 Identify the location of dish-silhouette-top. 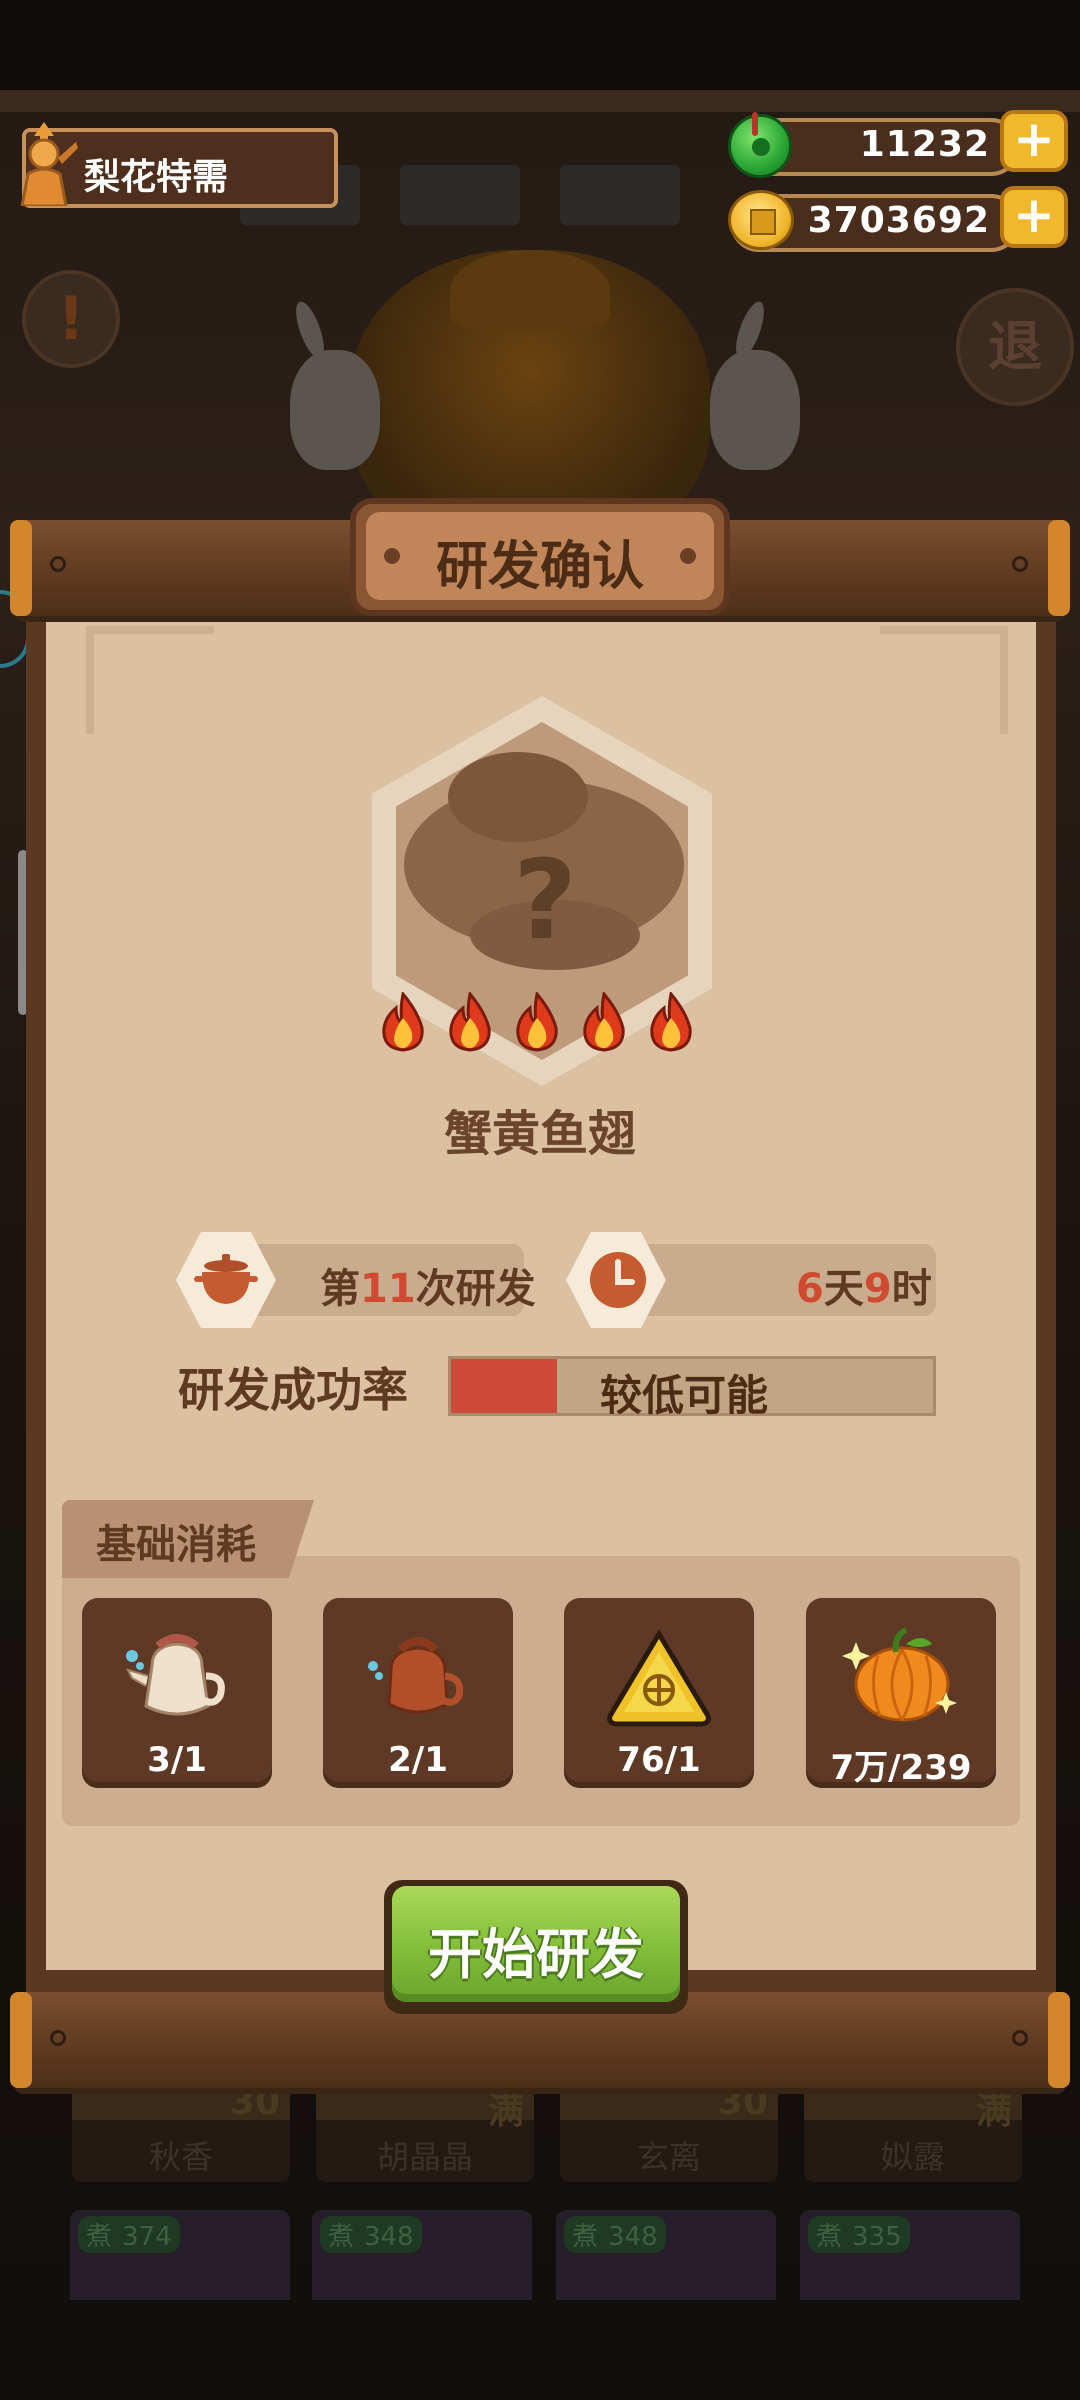
(518, 797).